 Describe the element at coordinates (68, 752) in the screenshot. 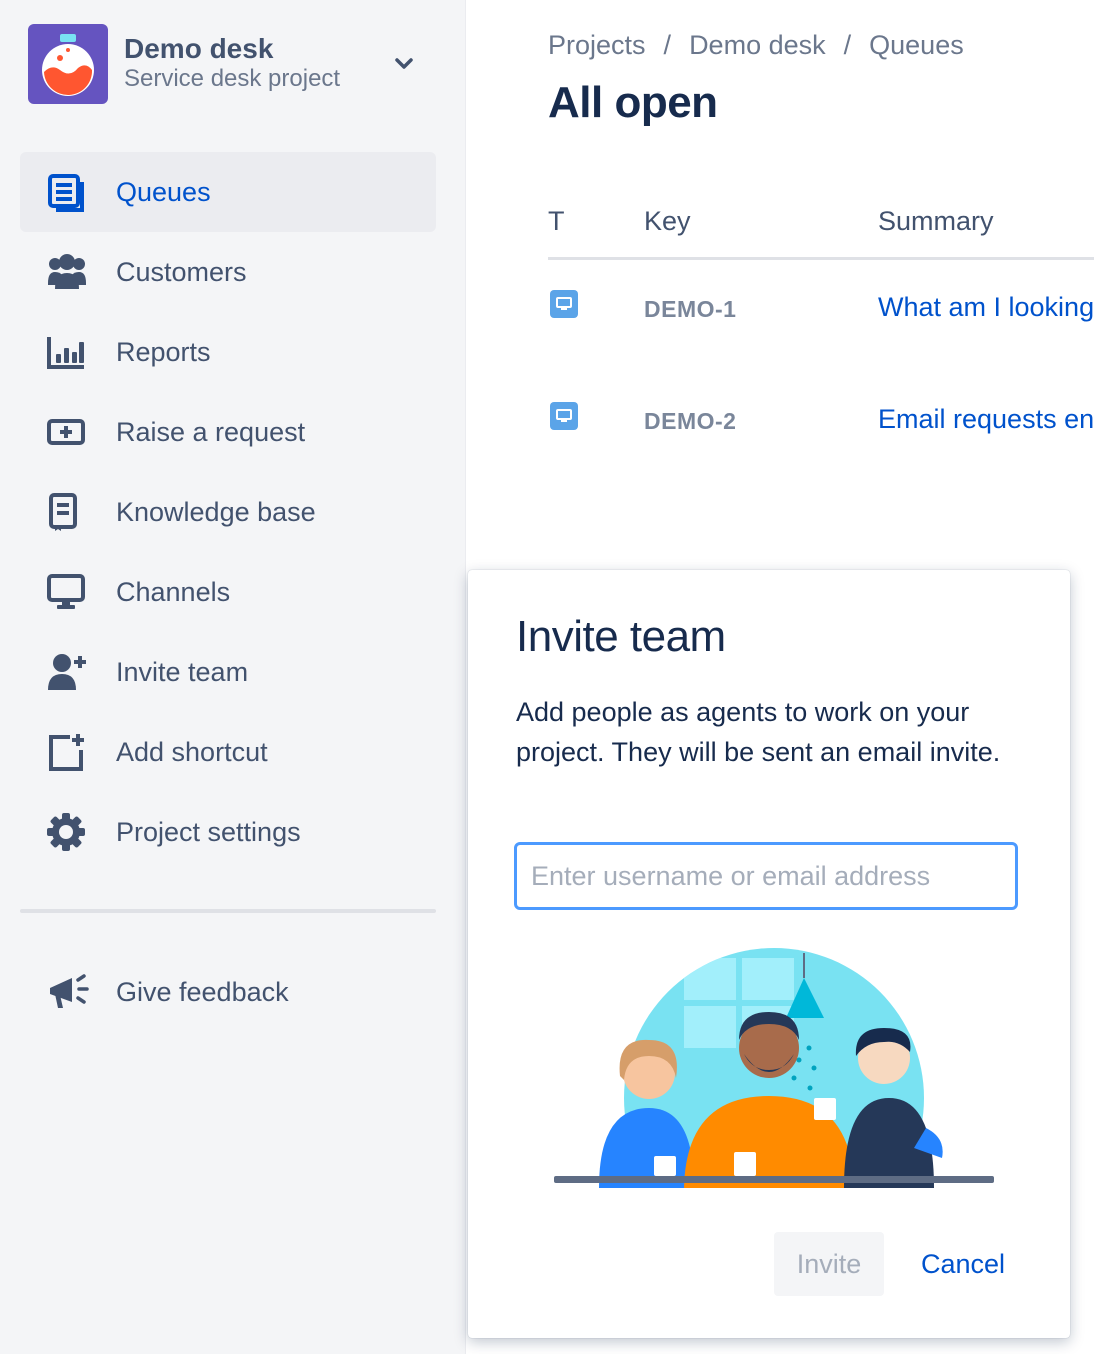

I see `add-shortcut-icon` at that location.